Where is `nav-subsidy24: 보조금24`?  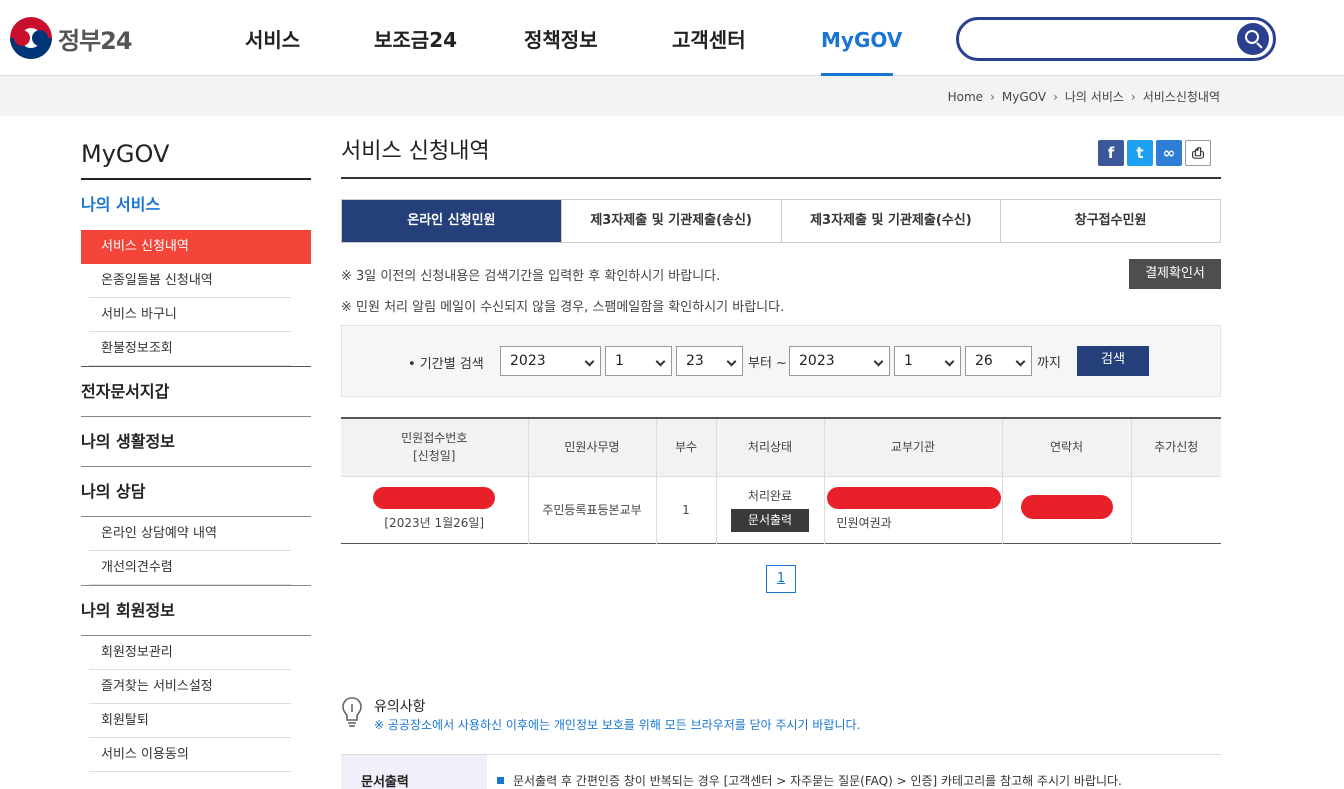 nav-subsidy24: 보조금24 is located at coordinates (431, 38).